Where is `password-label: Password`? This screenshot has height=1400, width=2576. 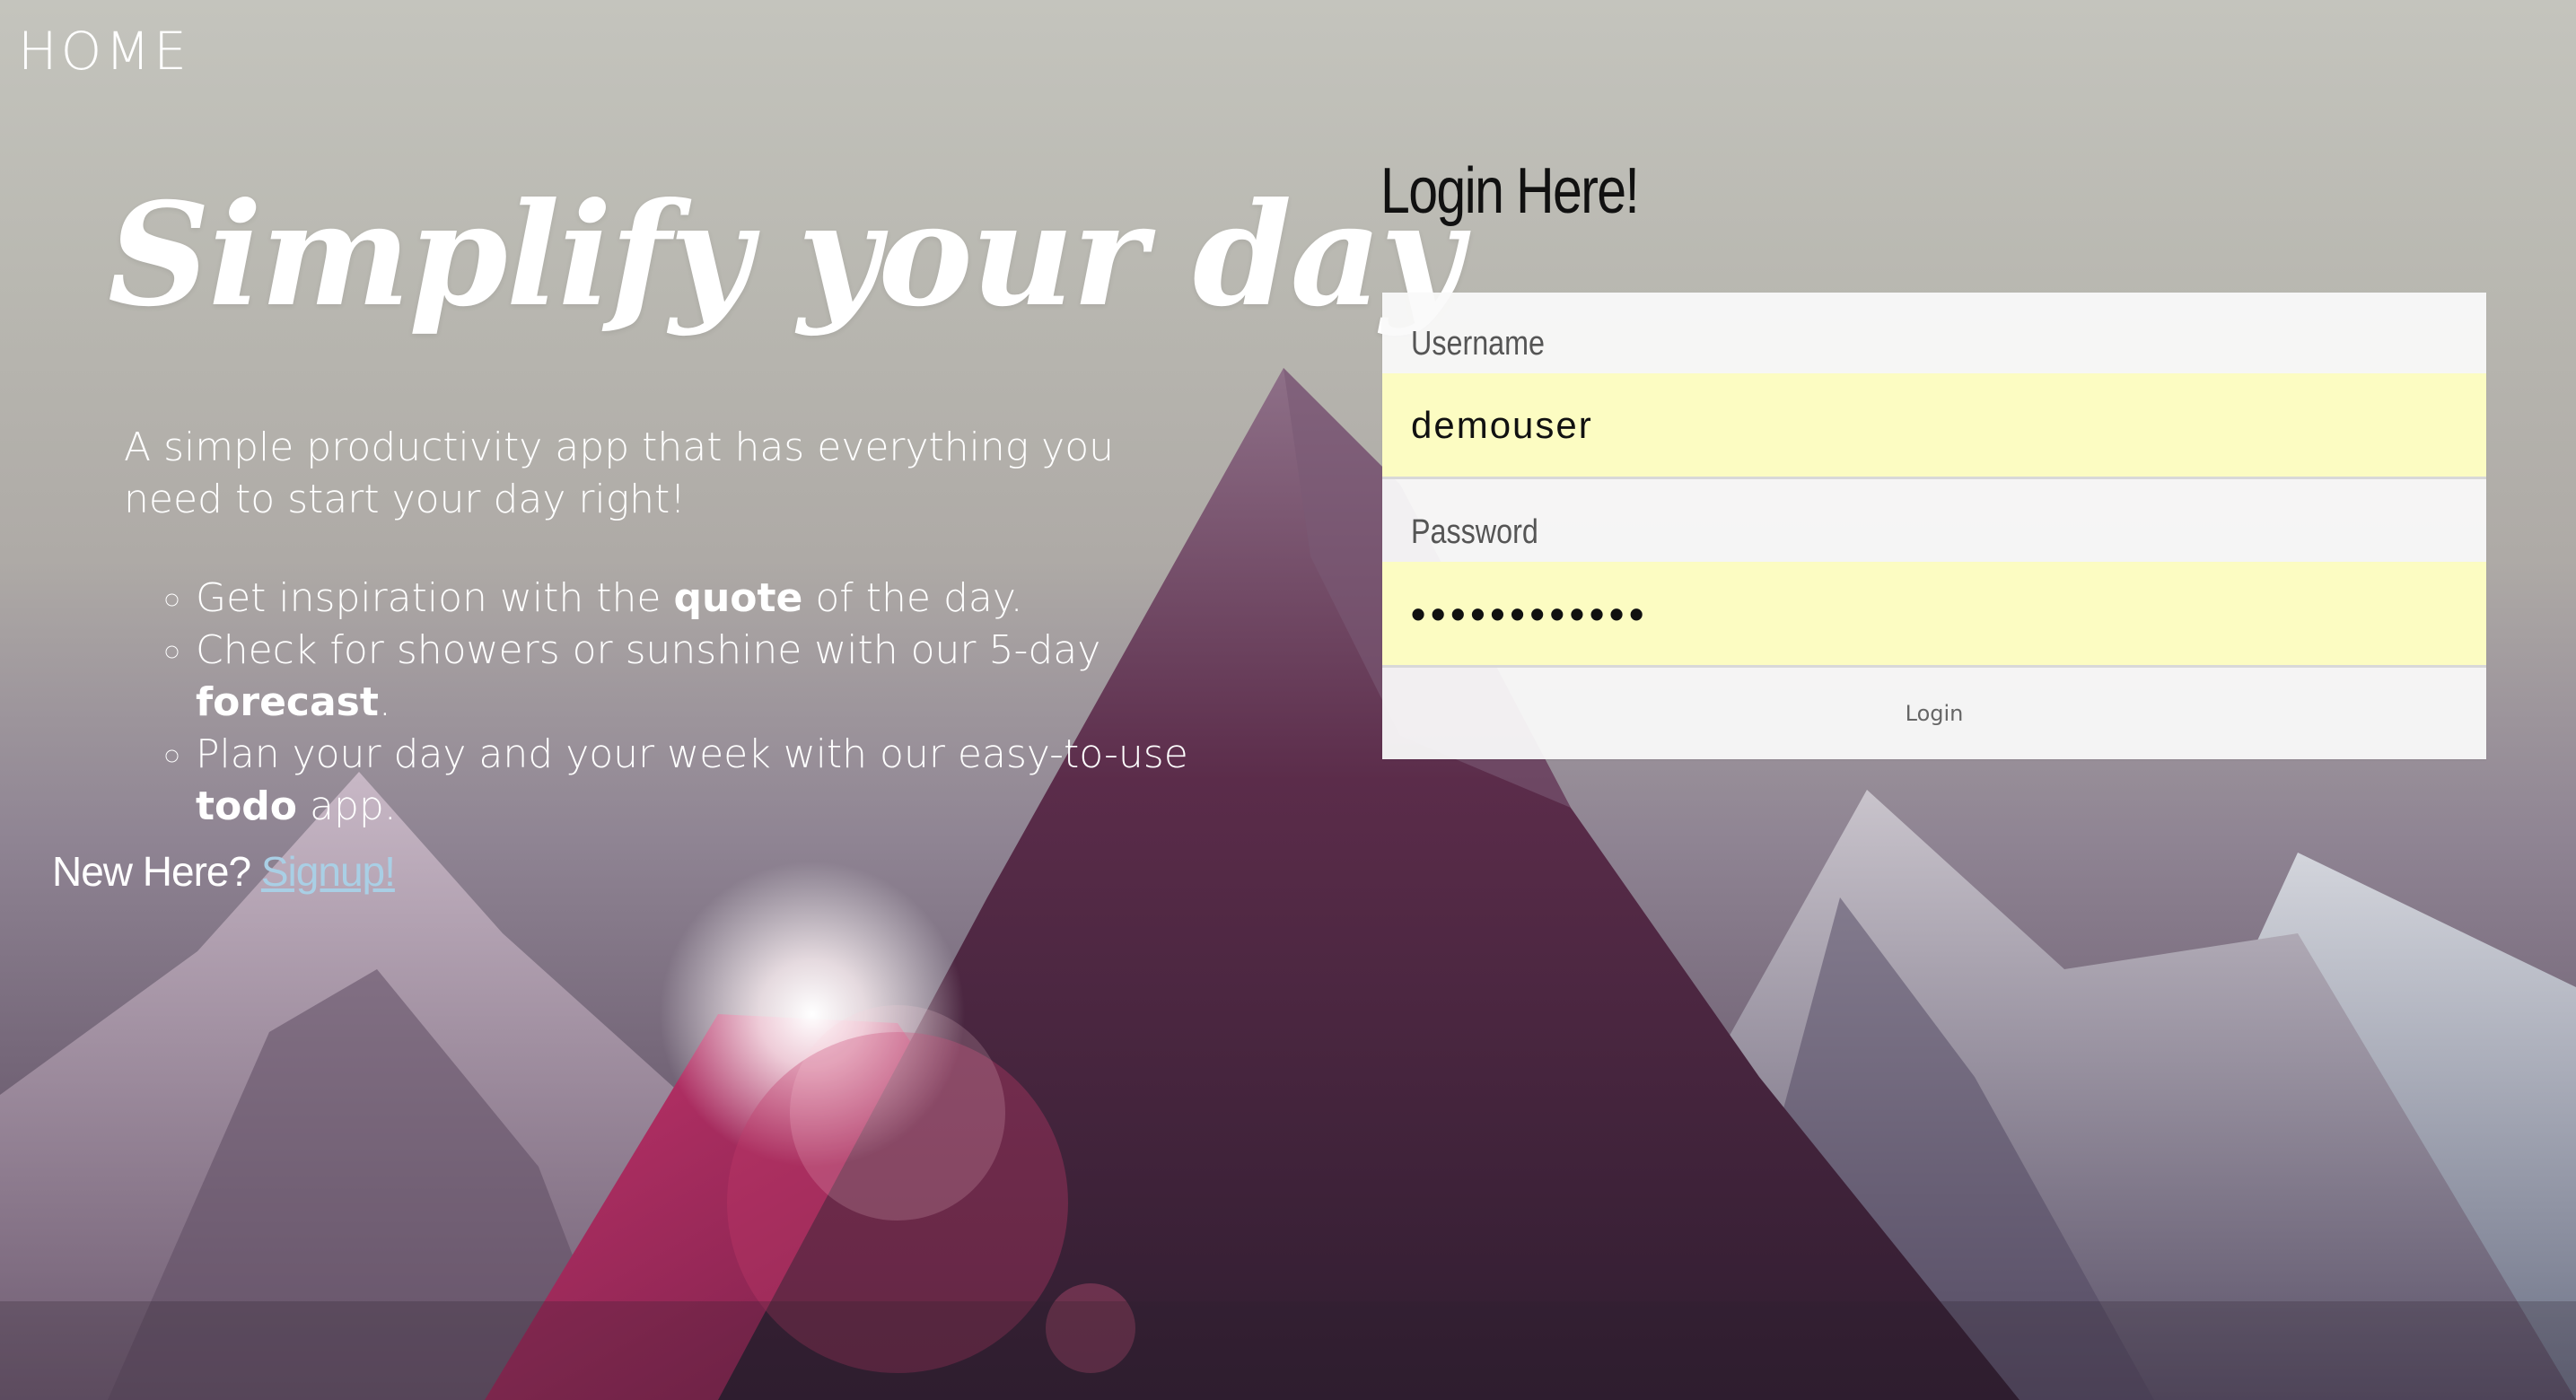
password-label: Password is located at coordinates (1474, 532).